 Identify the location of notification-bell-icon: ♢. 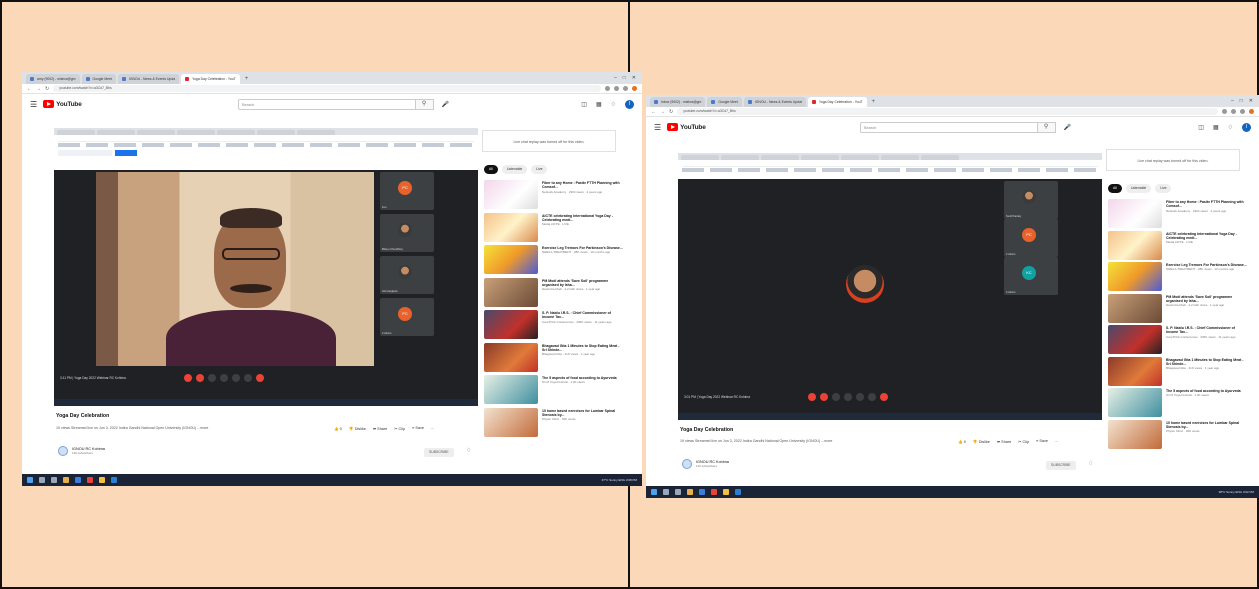
(1090, 463).